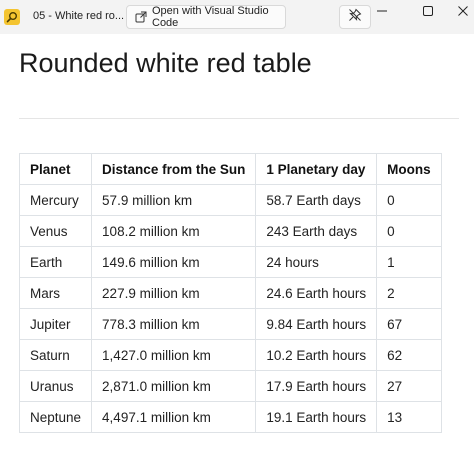  I want to click on table-cell: 227.9 million km, so click(174, 293).